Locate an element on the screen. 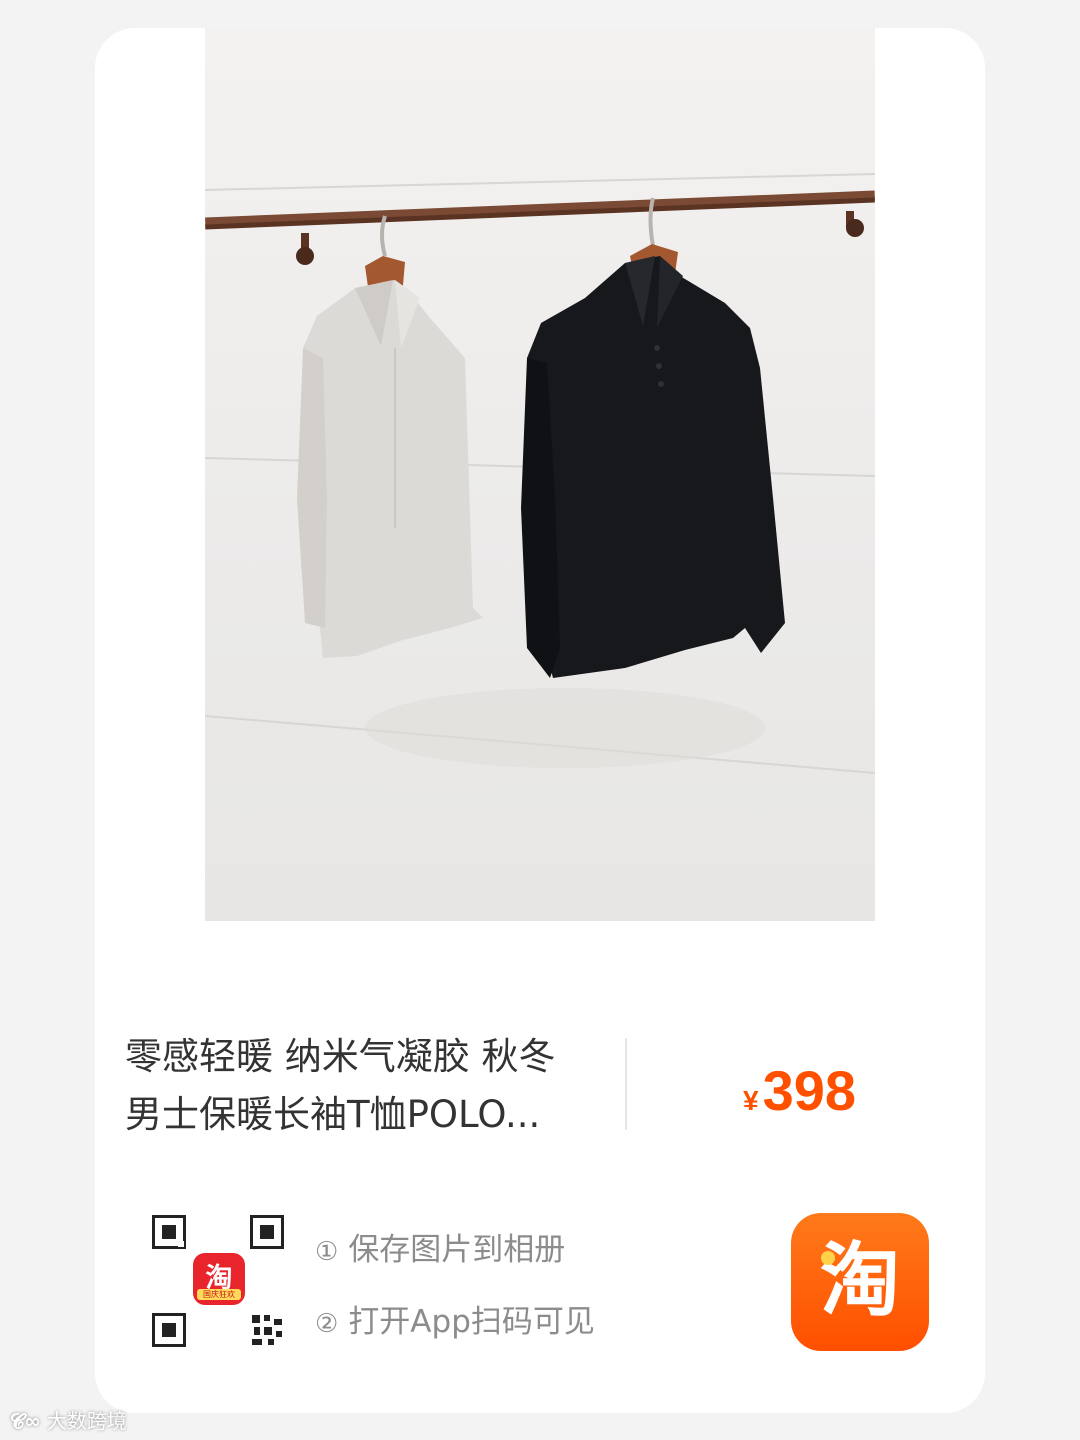 Image resolution: width=1080 pixels, height=1440 pixels. step-save-image: ① 保存图片到相册 is located at coordinates (455, 1260).